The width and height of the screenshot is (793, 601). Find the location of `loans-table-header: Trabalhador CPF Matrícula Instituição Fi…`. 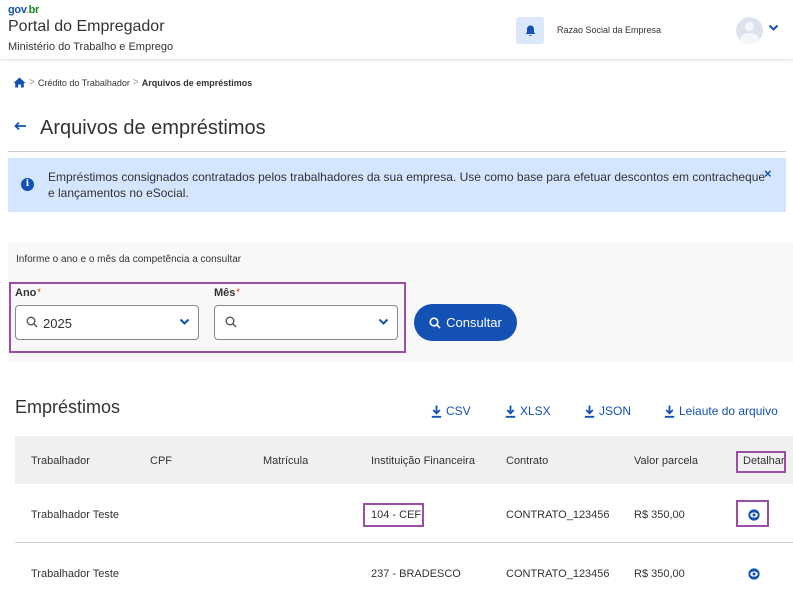

loans-table-header: Trabalhador CPF Matrícula Instituição Fi… is located at coordinates (404, 460).